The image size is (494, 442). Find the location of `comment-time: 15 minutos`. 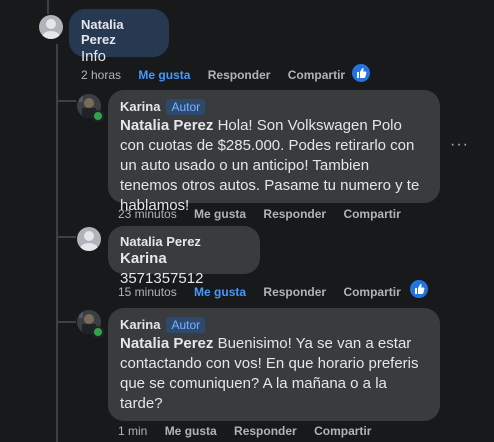

comment-time: 15 minutos is located at coordinates (147, 292).